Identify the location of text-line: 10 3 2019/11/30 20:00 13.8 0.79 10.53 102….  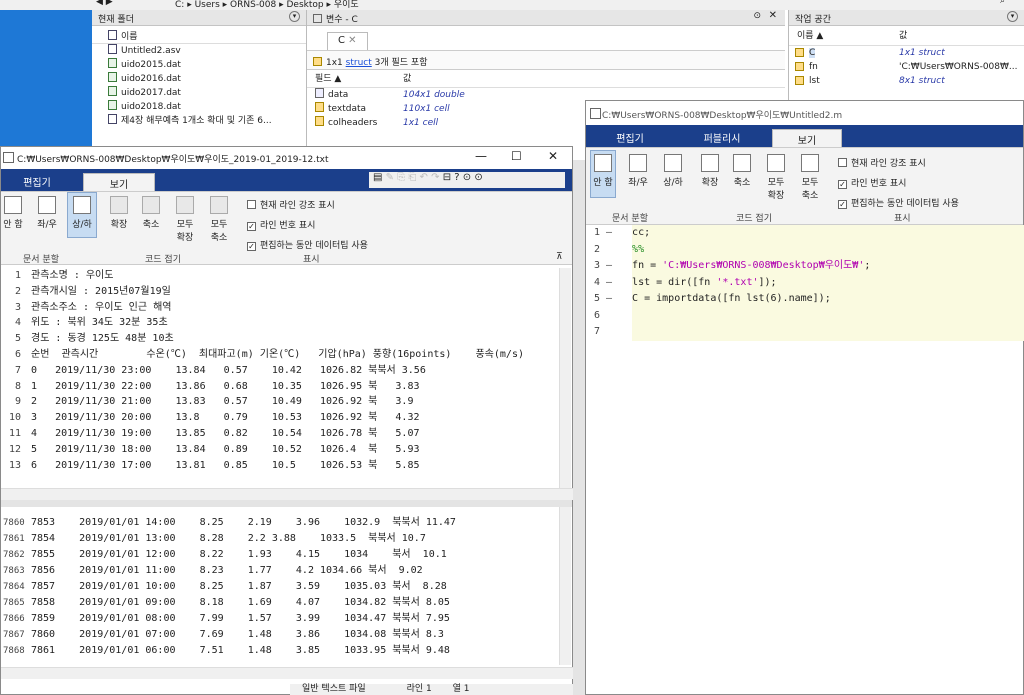
(279, 418).